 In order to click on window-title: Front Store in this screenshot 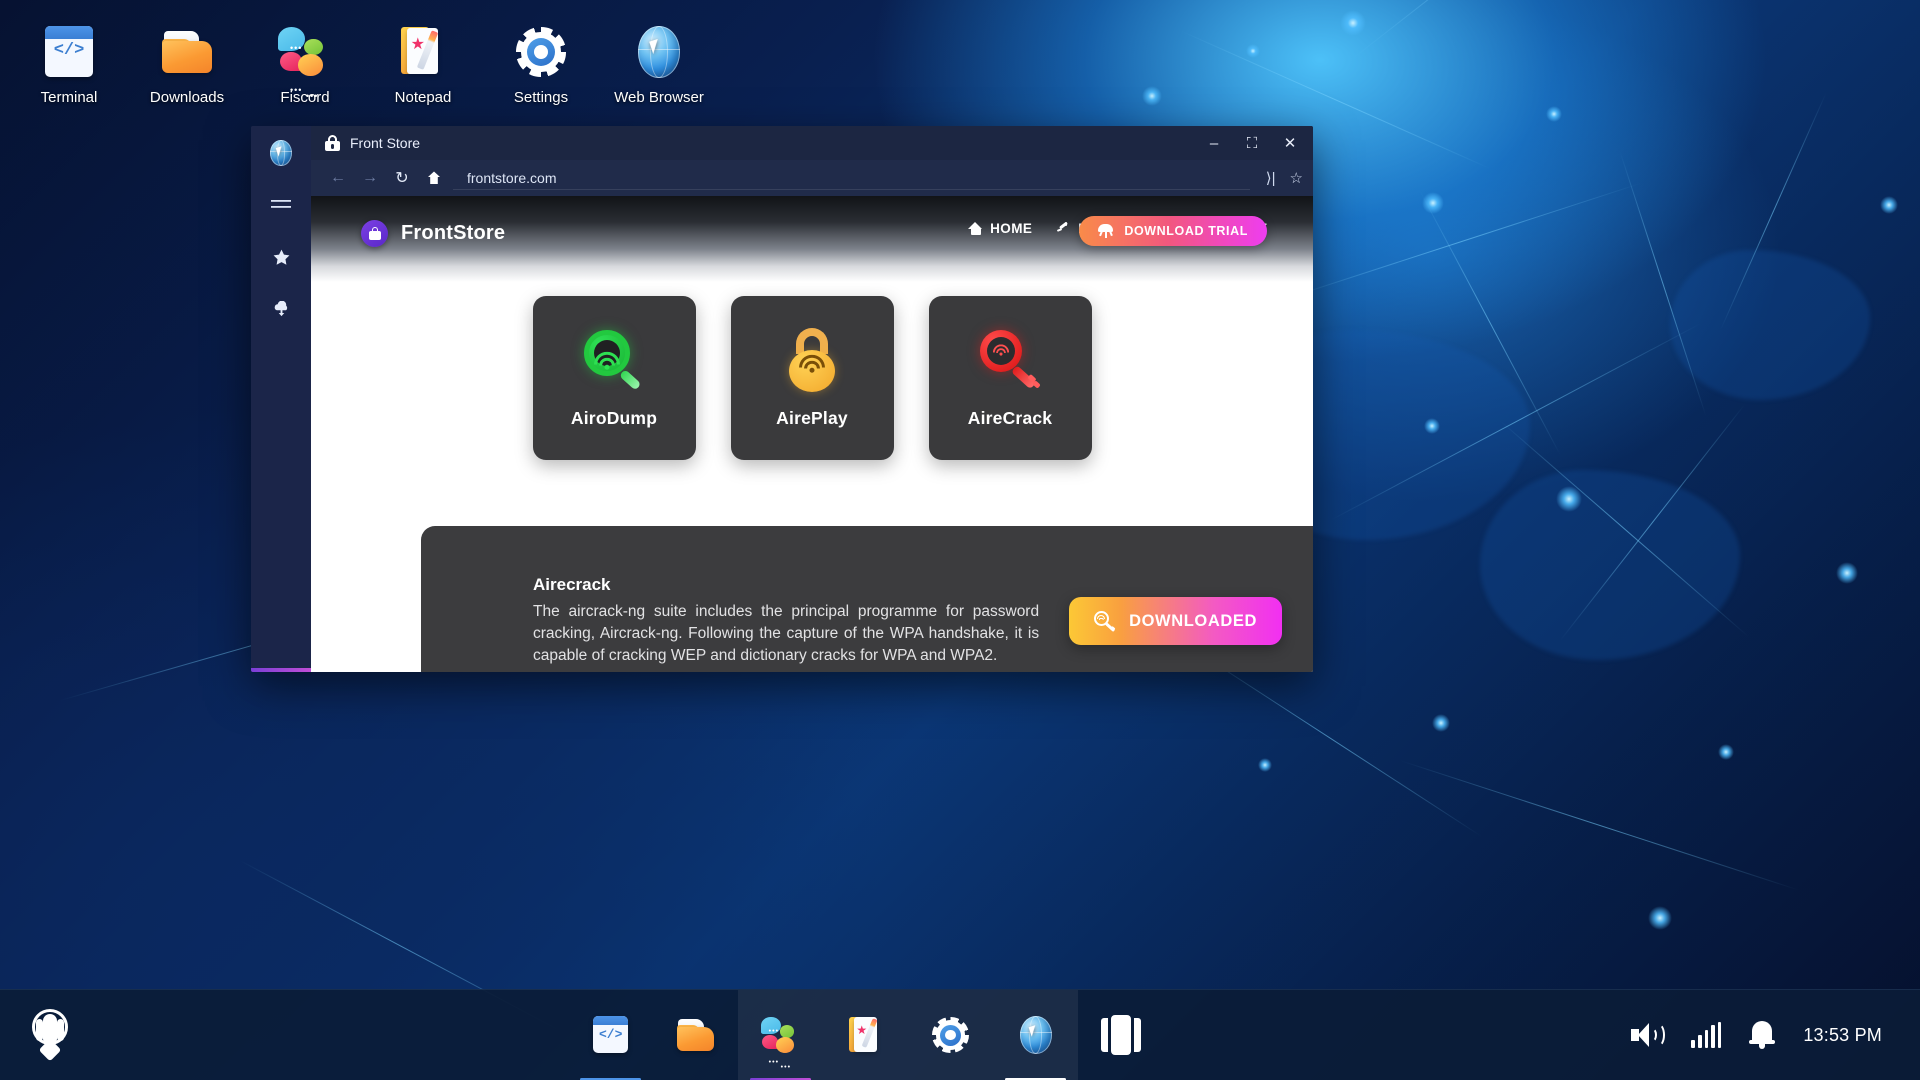, I will do `click(385, 143)`.